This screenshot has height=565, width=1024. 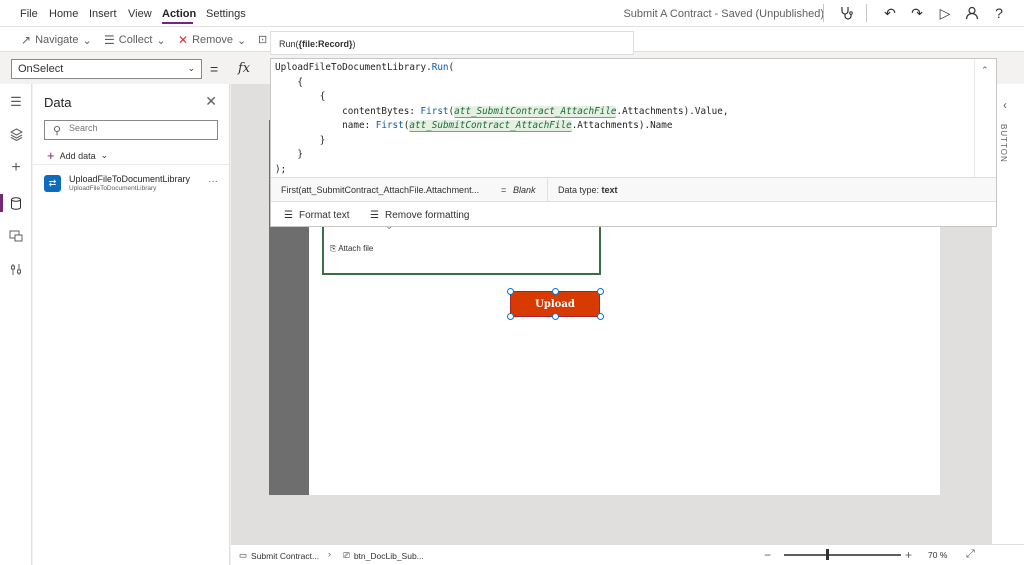 What do you see at coordinates (16, 269) in the screenshot?
I see `tools-icon` at bounding box center [16, 269].